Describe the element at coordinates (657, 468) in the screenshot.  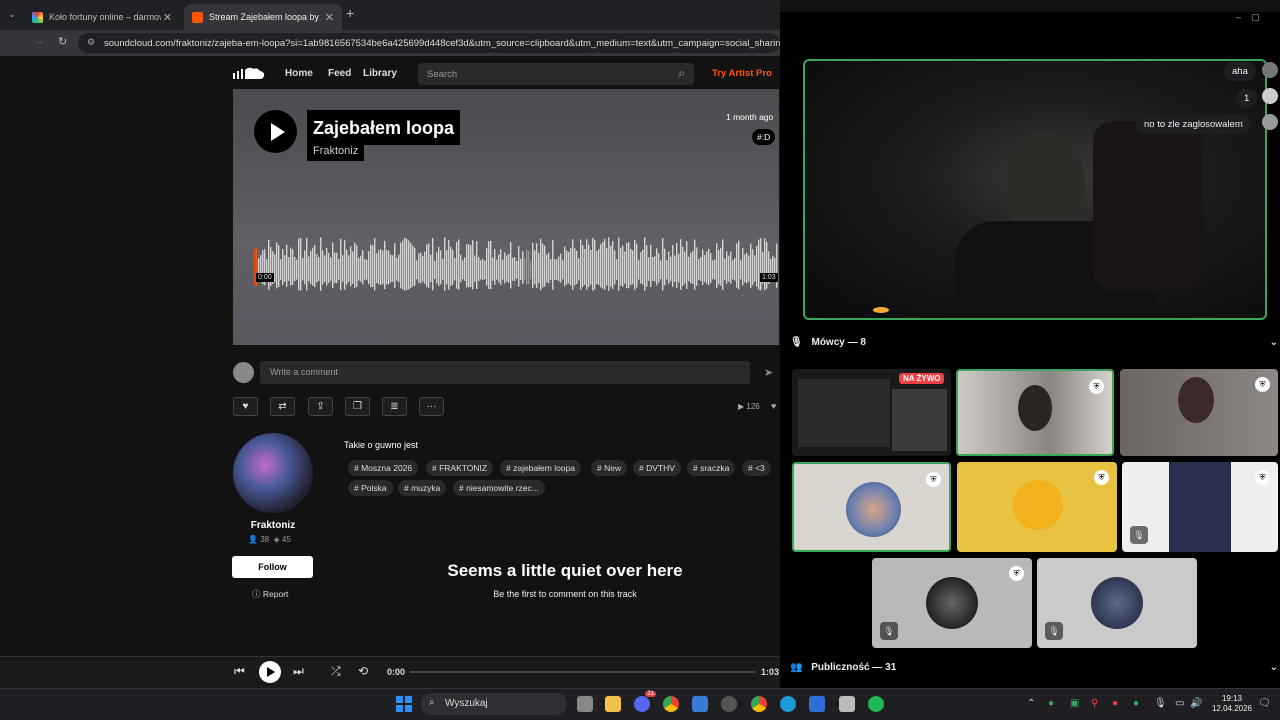
I see `tag-chip: # DVTHV` at that location.